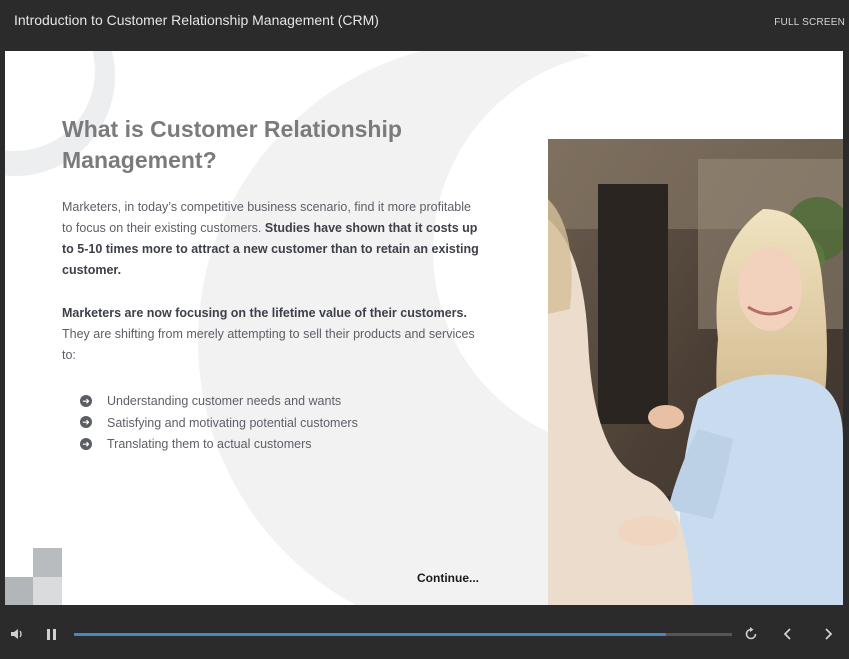 The height and width of the screenshot is (659, 849). I want to click on chevron-left-icon, so click(788, 636).